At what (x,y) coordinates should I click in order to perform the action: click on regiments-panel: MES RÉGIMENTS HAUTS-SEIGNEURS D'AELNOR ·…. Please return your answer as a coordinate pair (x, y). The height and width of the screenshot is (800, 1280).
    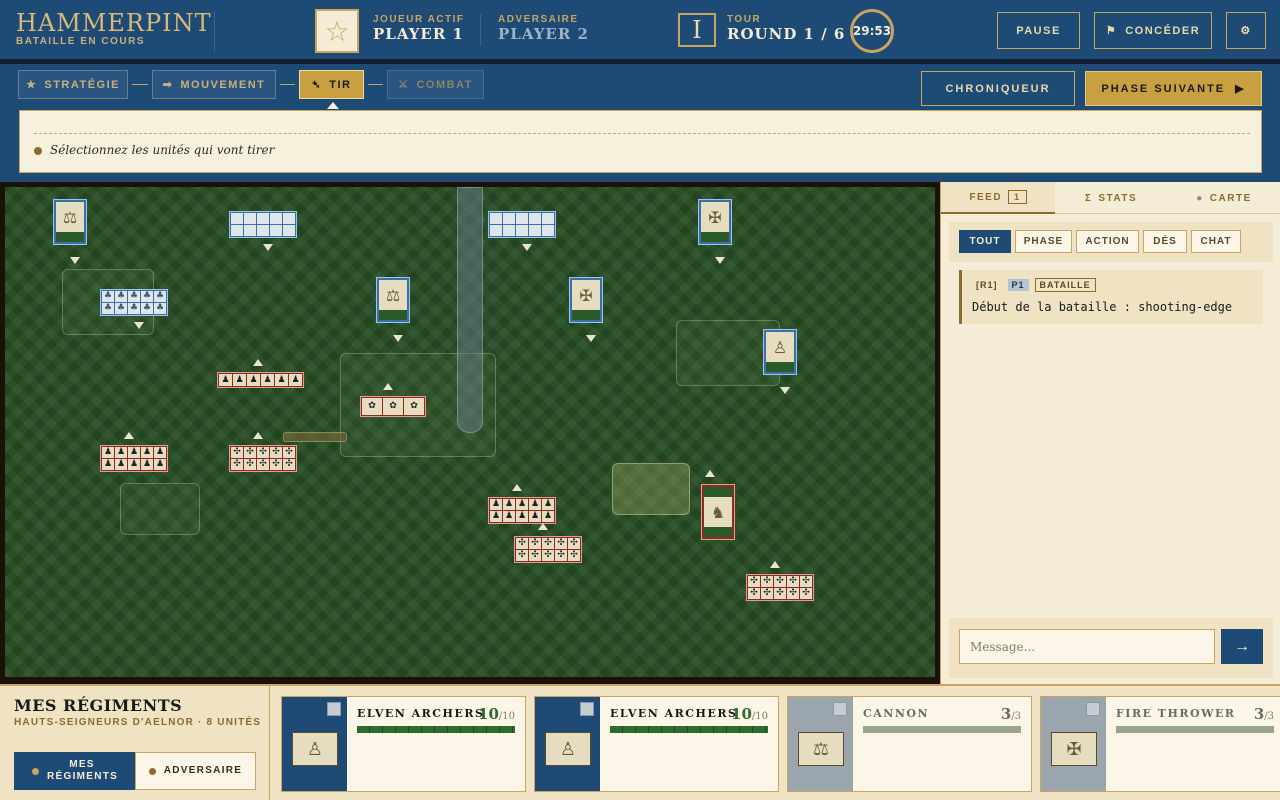
    Looking at the image, I should click on (135, 743).